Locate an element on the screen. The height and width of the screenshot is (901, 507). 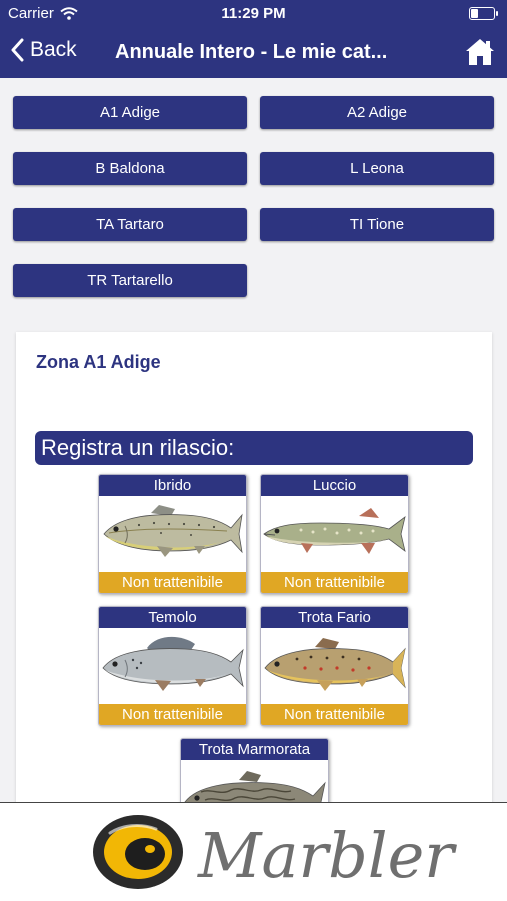
back-chevron-icon is located at coordinates (17, 50).